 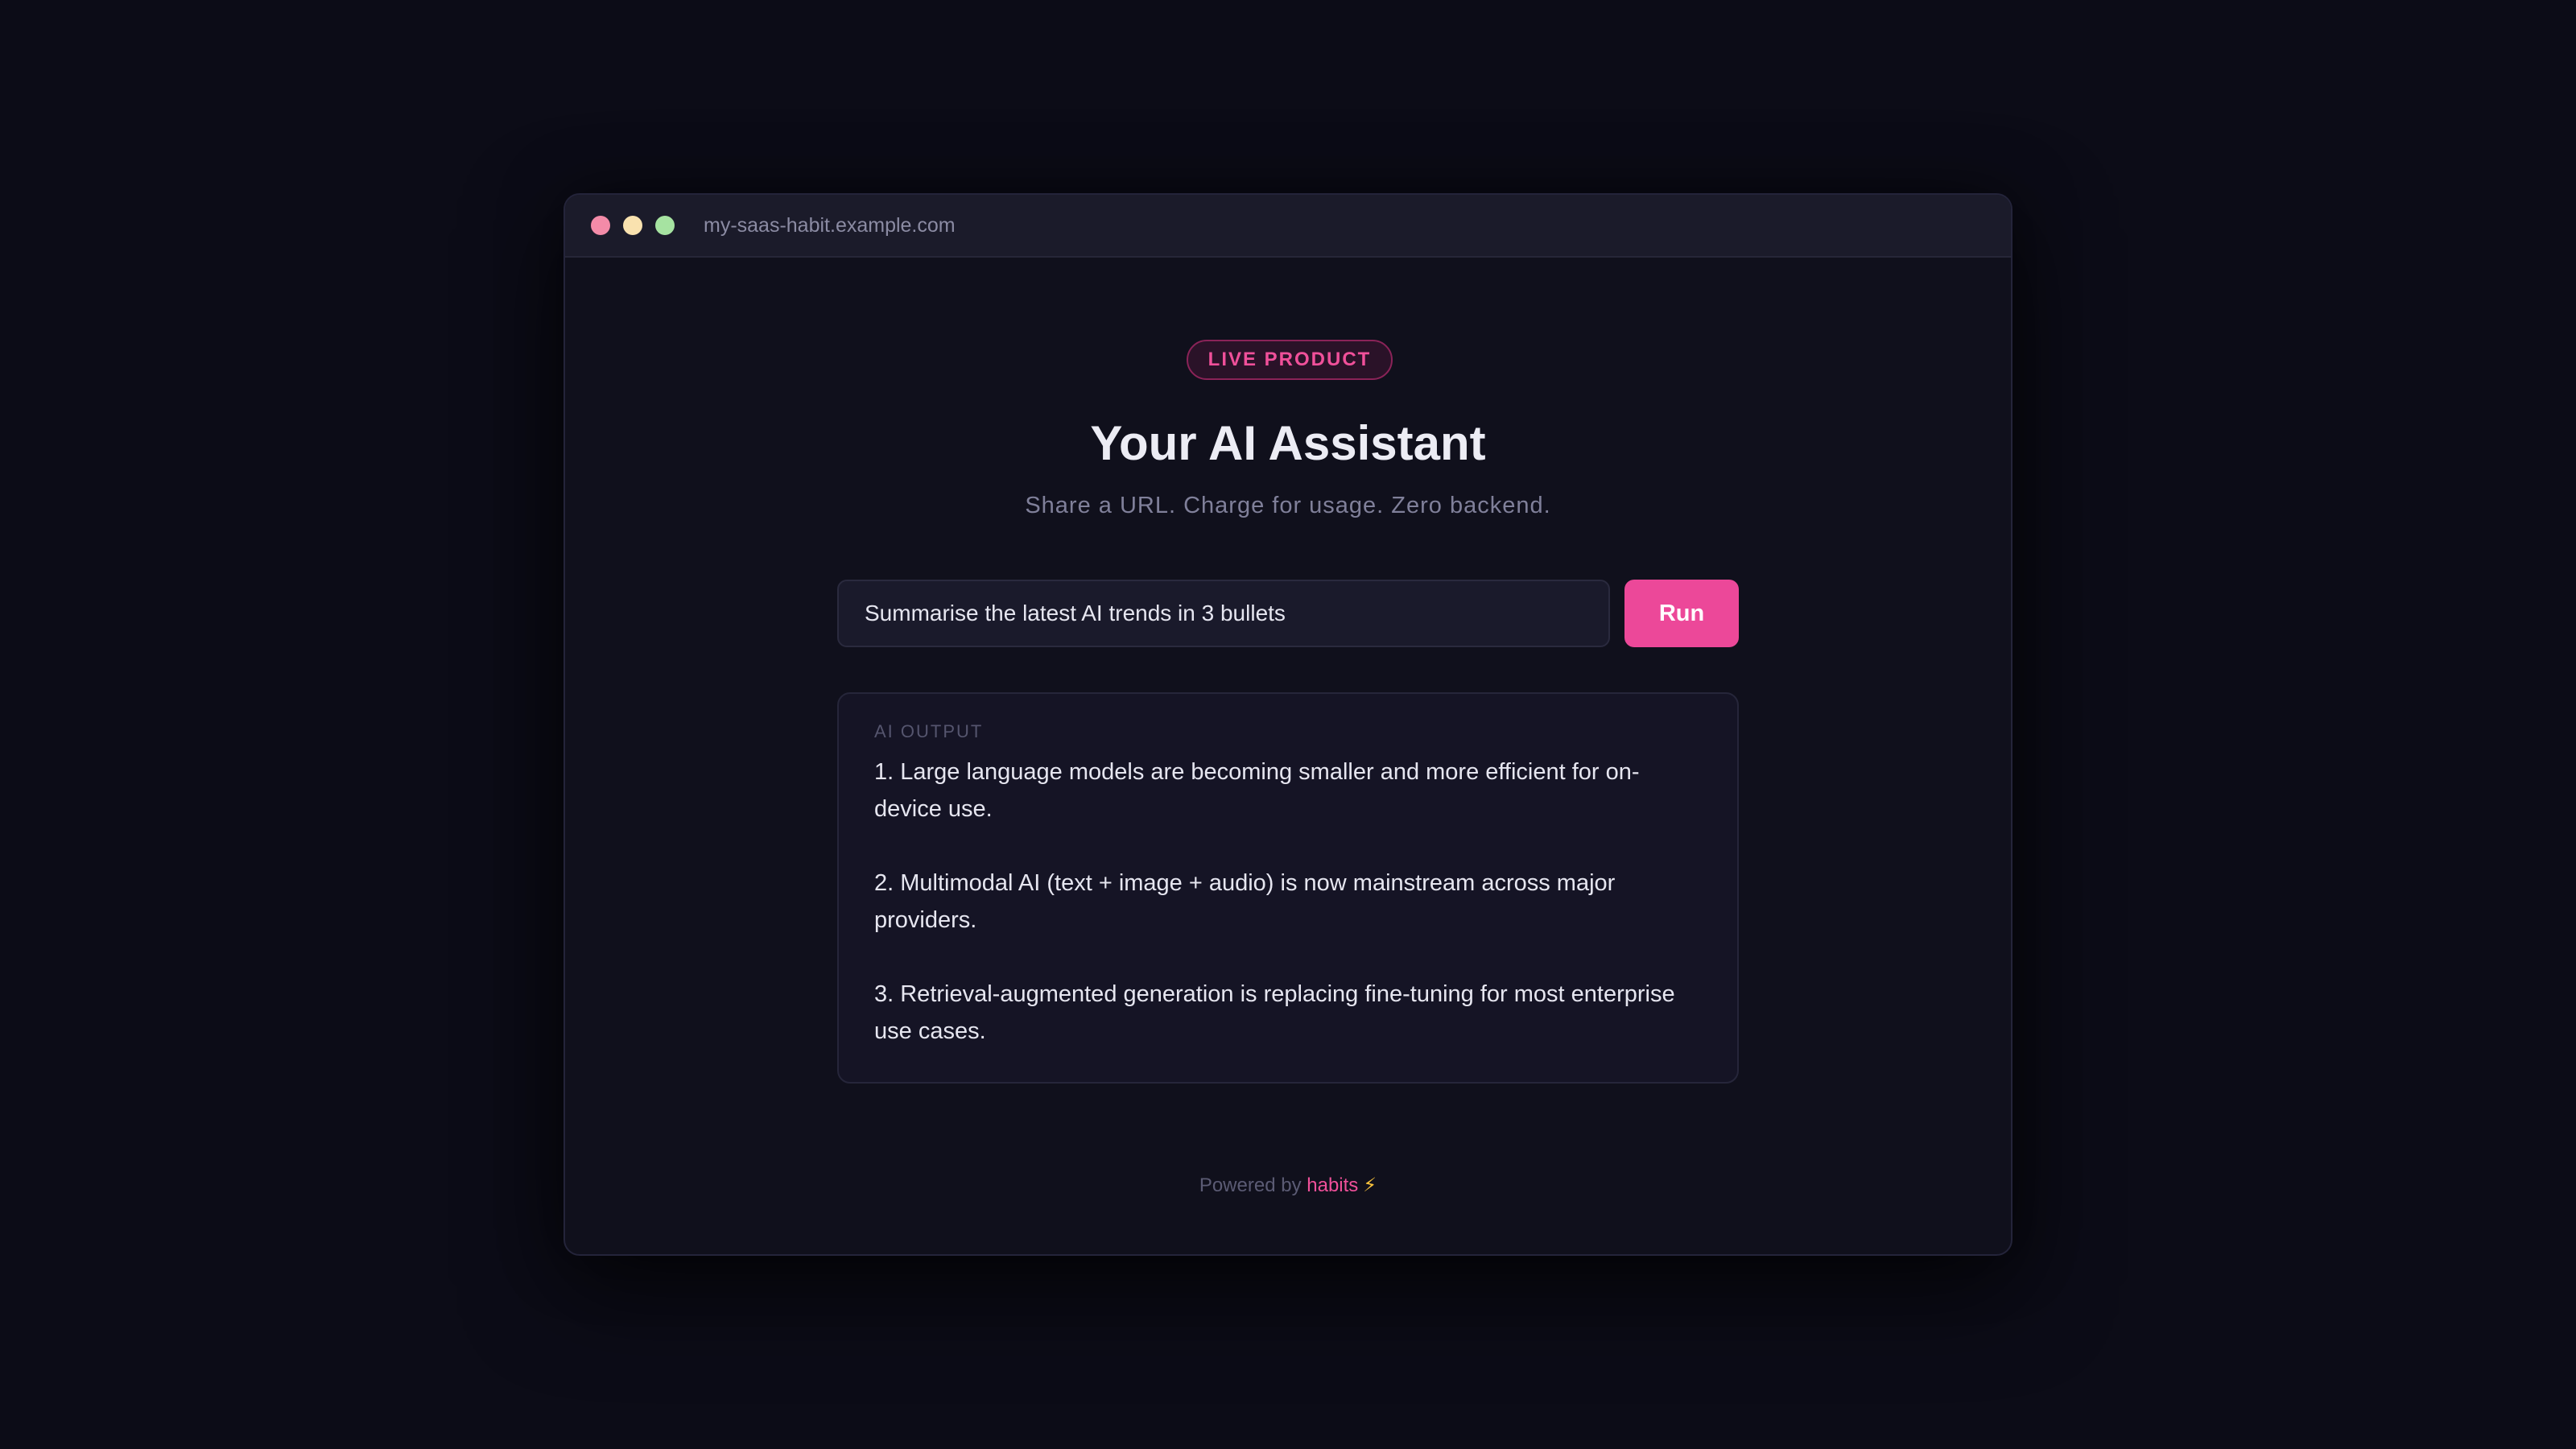 I want to click on footer: Powered by habits ⚡, so click(x=1288, y=1185).